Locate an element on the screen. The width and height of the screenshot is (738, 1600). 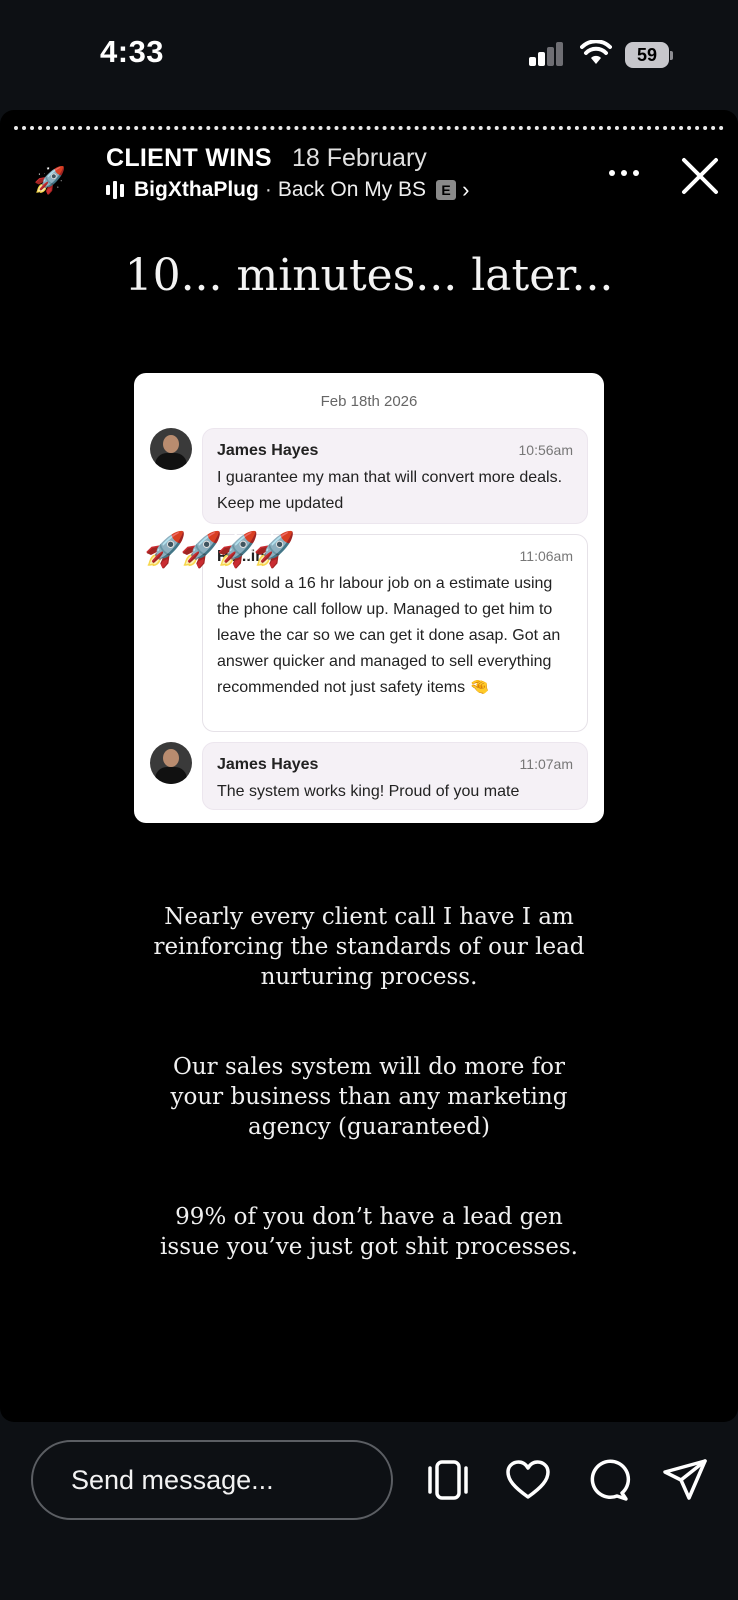
status-time: 4:33 is located at coordinates (132, 51).